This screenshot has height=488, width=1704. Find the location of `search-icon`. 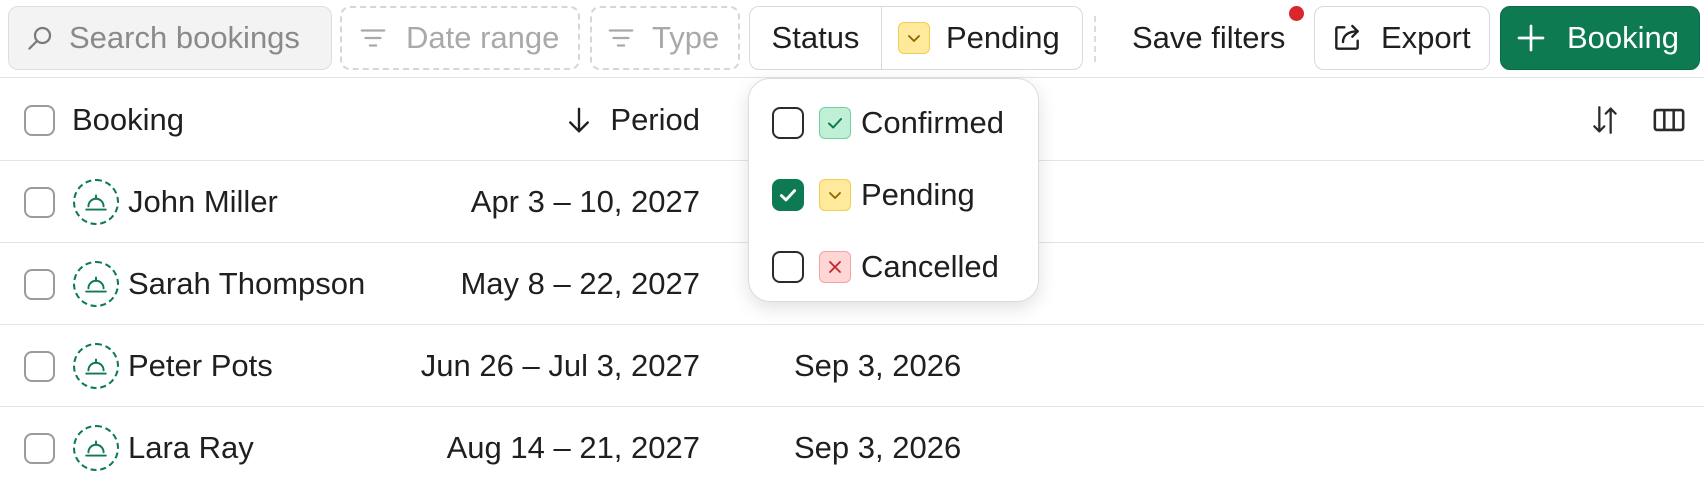

search-icon is located at coordinates (40, 38).